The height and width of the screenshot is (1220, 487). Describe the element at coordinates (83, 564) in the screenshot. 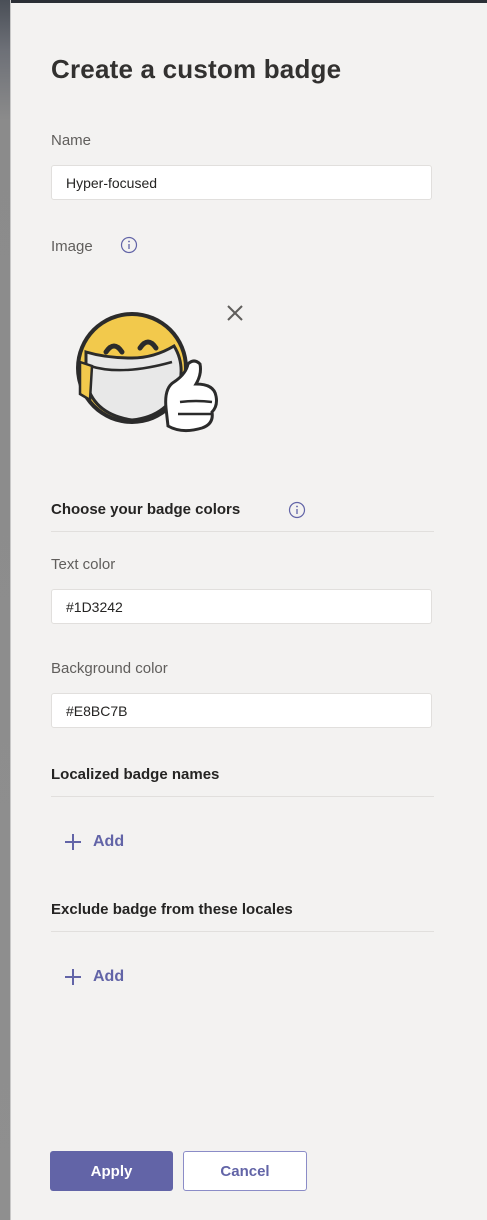

I see `text-color-label: Text color` at that location.